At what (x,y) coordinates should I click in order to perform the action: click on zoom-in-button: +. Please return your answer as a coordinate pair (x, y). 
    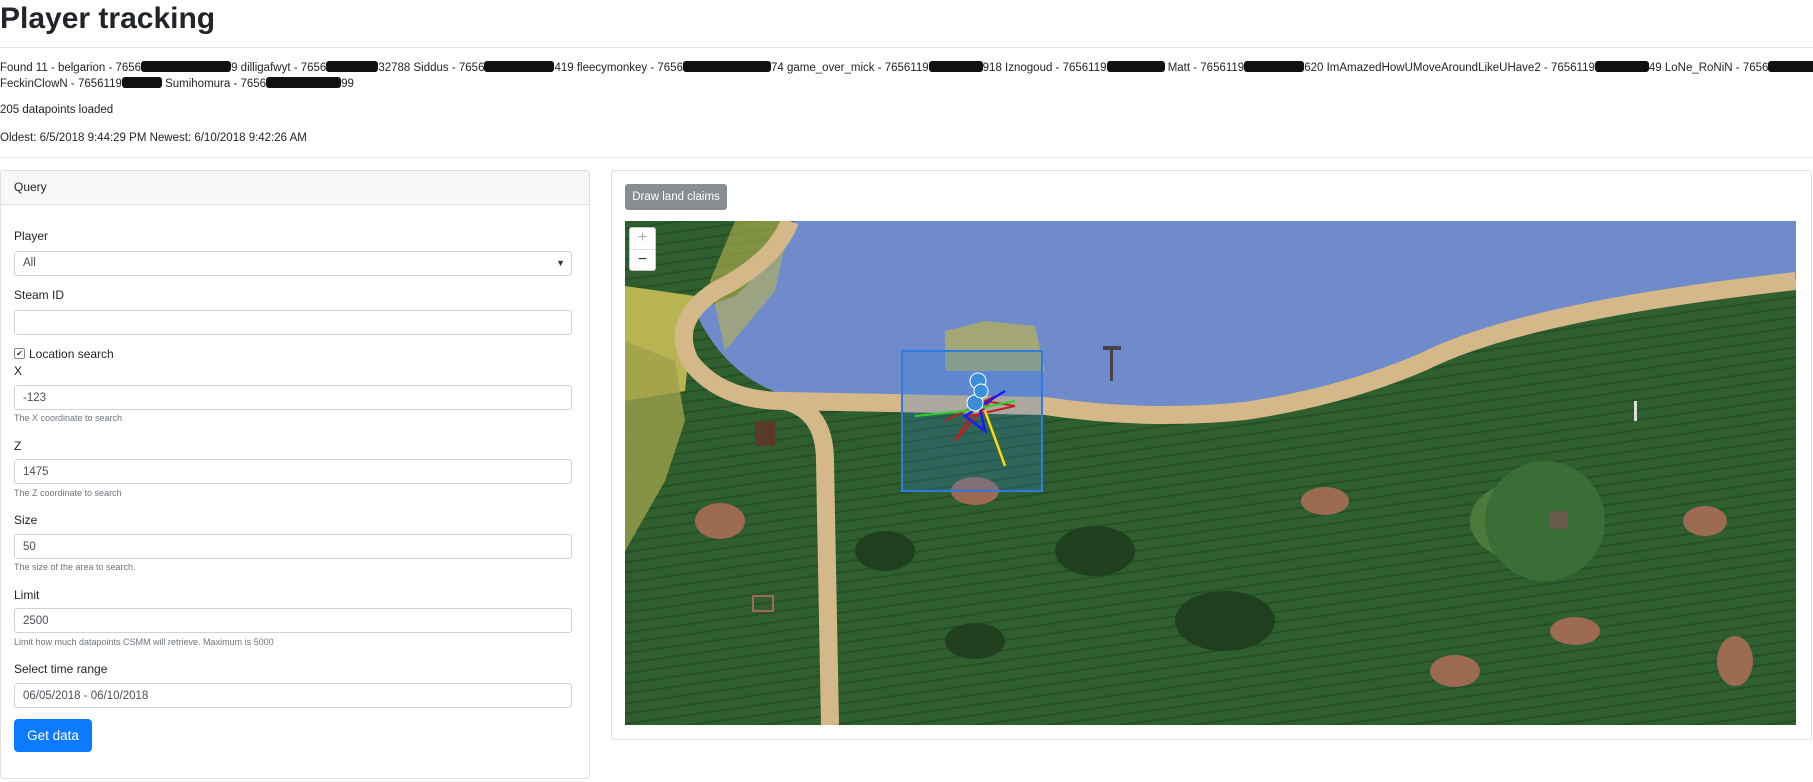
    Looking at the image, I should click on (642, 239).